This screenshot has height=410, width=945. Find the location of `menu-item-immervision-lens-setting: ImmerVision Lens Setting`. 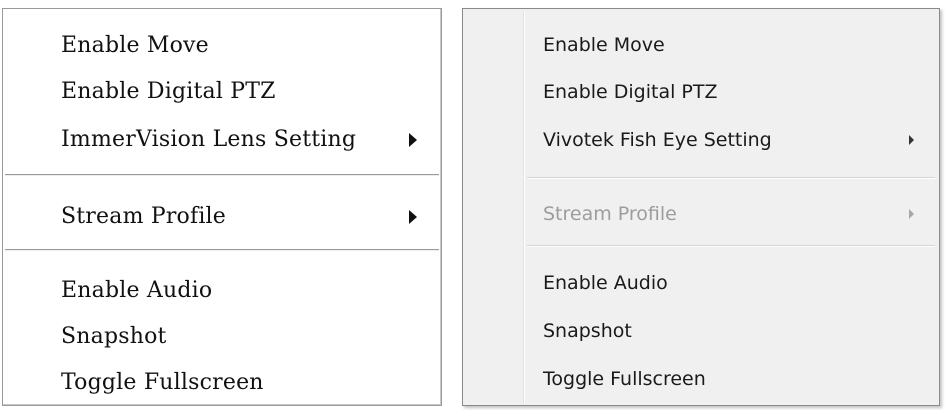

menu-item-immervision-lens-setting: ImmerVision Lens Setting is located at coordinates (222, 140).